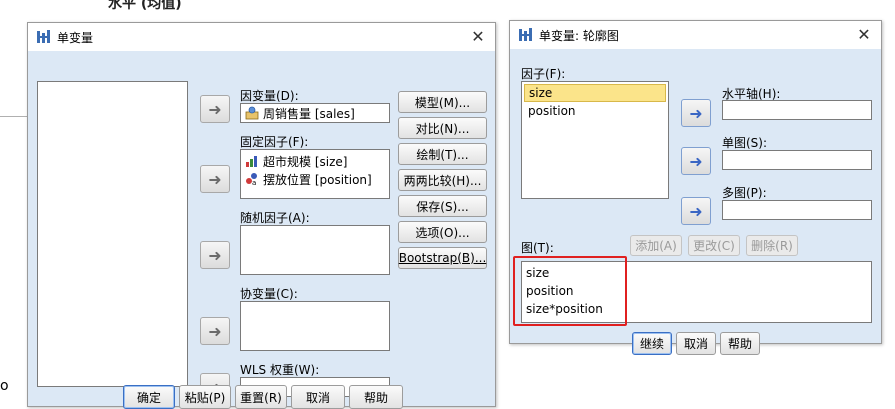  I want to click on separate-plots-label: 多图(P):, so click(744, 193).